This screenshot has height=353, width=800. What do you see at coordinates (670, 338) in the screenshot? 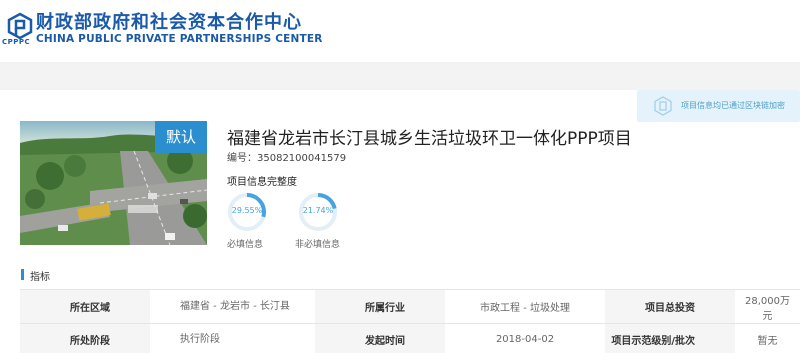
I see `table-key: 项目示范级别/批次` at bounding box center [670, 338].